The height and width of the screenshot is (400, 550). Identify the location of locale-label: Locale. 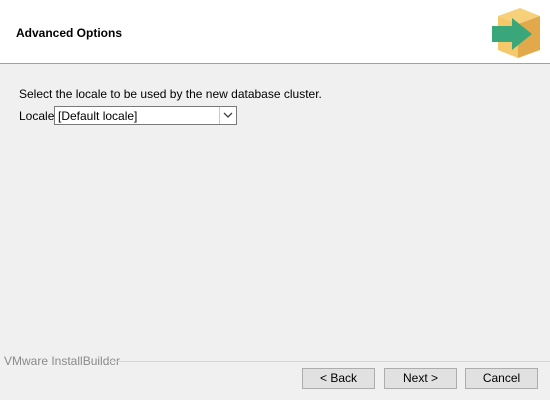
(37, 116).